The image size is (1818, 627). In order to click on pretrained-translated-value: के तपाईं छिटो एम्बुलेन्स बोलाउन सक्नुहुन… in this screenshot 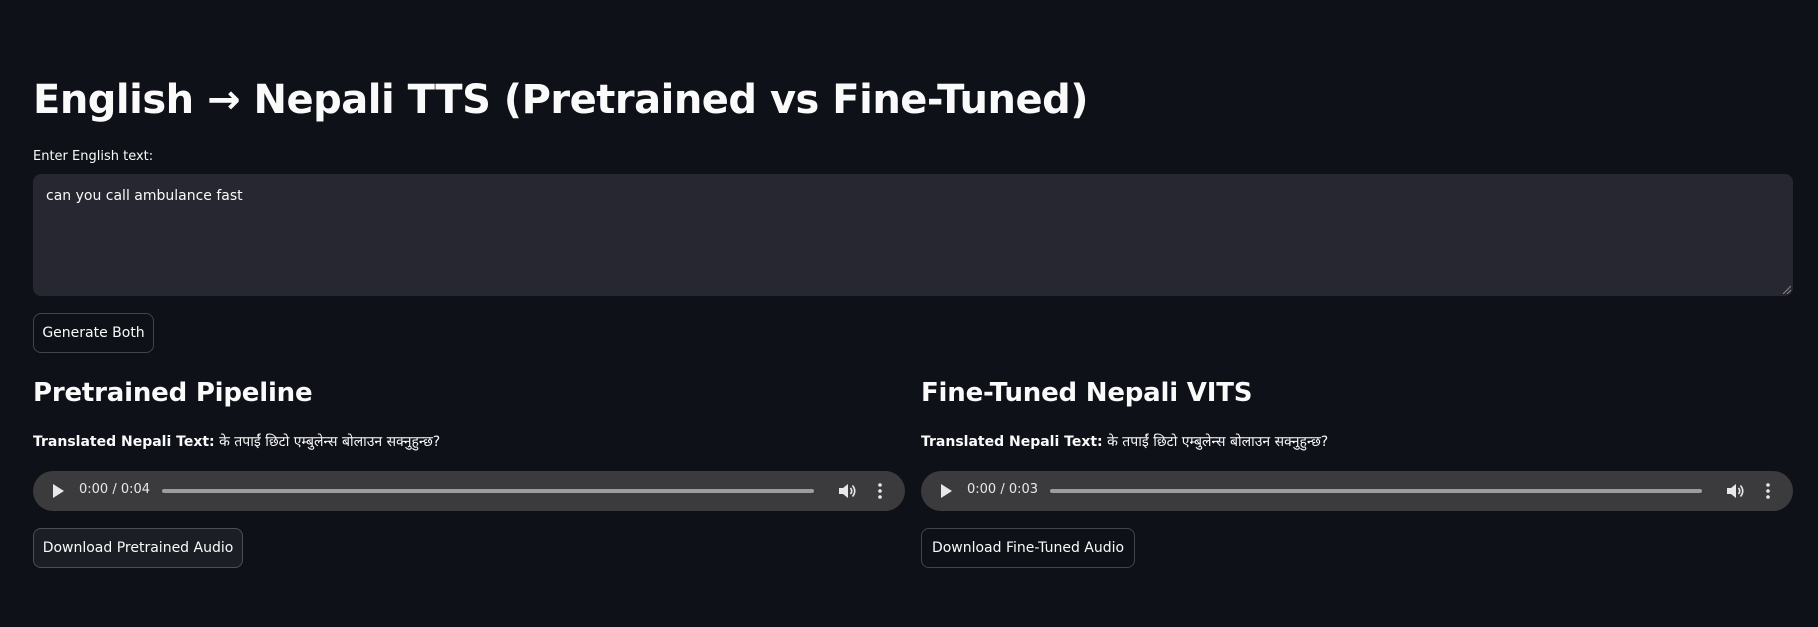, I will do `click(330, 442)`.